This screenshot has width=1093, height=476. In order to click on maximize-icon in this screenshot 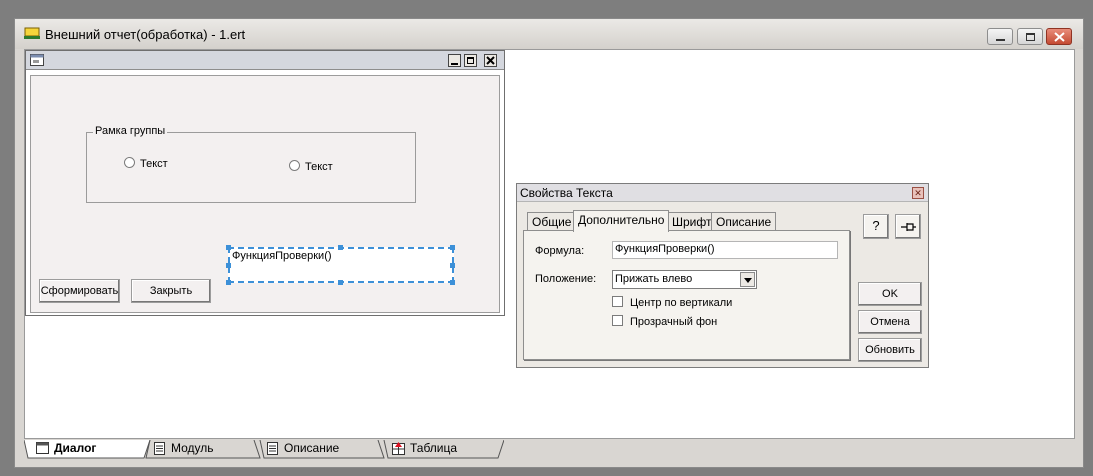, I will do `click(470, 60)`.